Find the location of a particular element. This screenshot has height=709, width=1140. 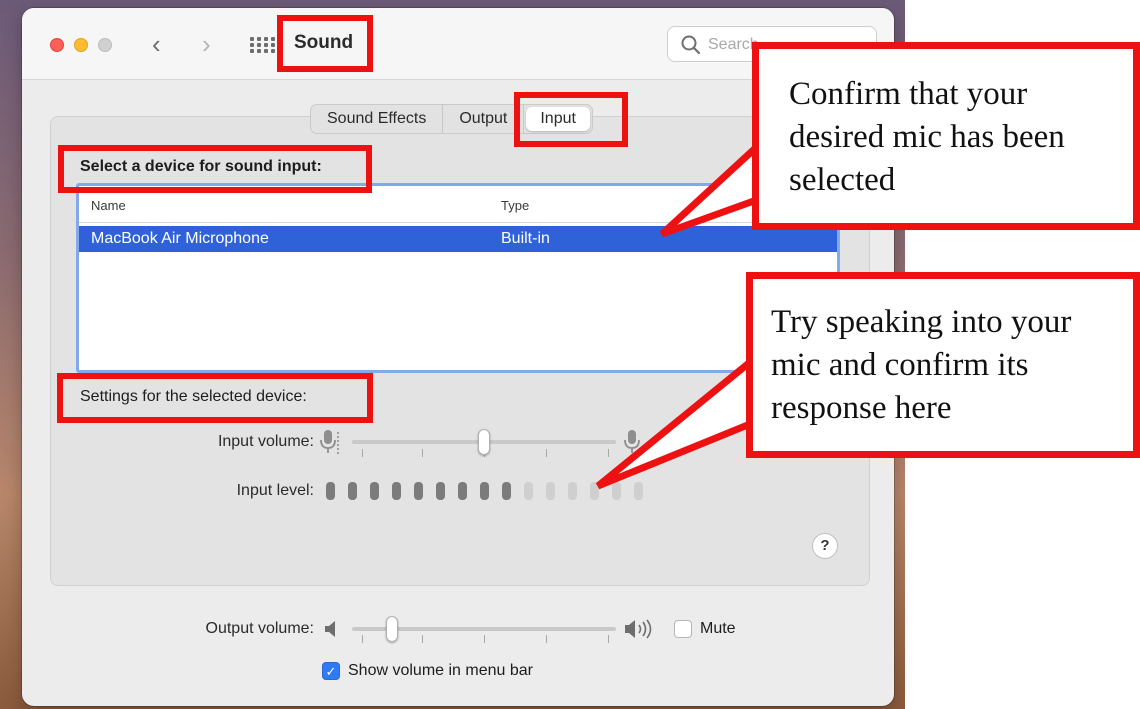

callout-line: Try speaking into your is located at coordinates (921, 322).